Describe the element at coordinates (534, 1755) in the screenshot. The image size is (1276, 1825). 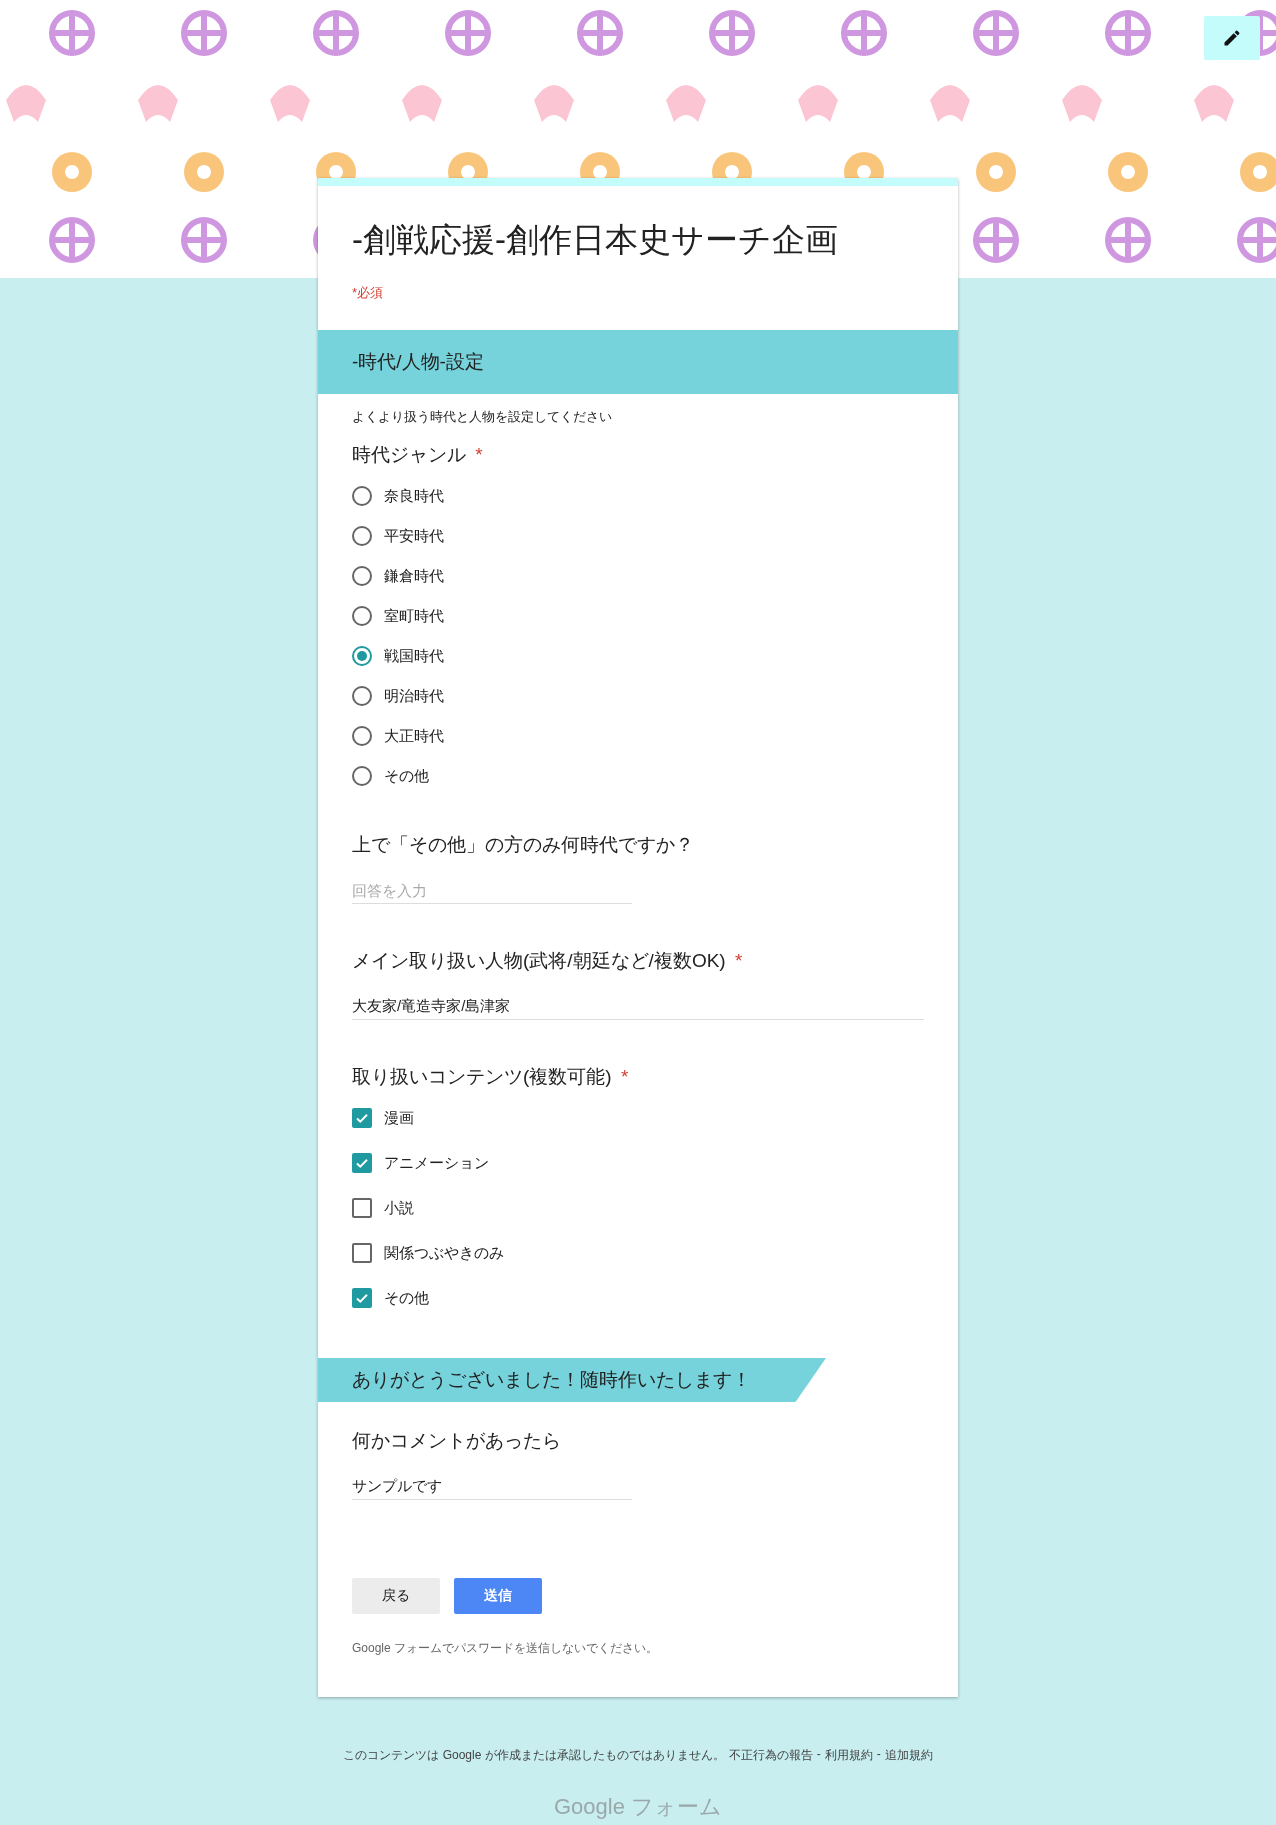
I see `disclaimer-text: このコンテンツは Google が作成または承認したものではありません。` at that location.